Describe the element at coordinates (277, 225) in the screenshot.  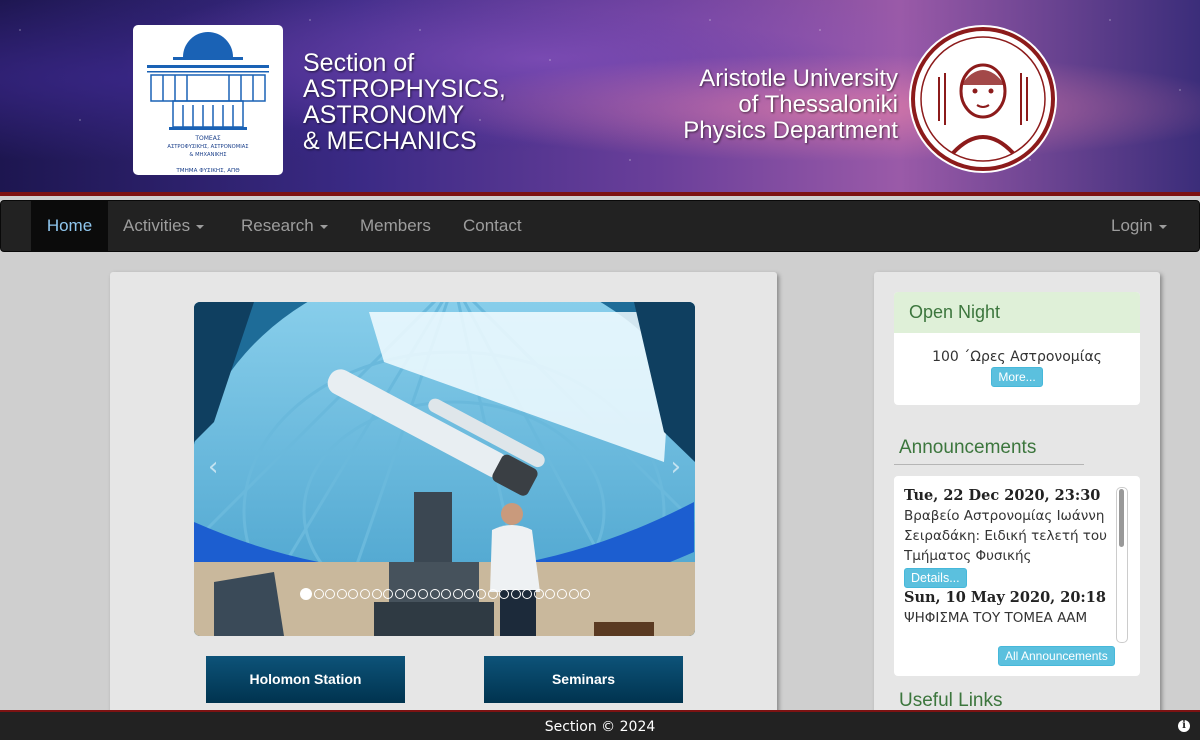
I see `nav-research-label: Research` at that location.